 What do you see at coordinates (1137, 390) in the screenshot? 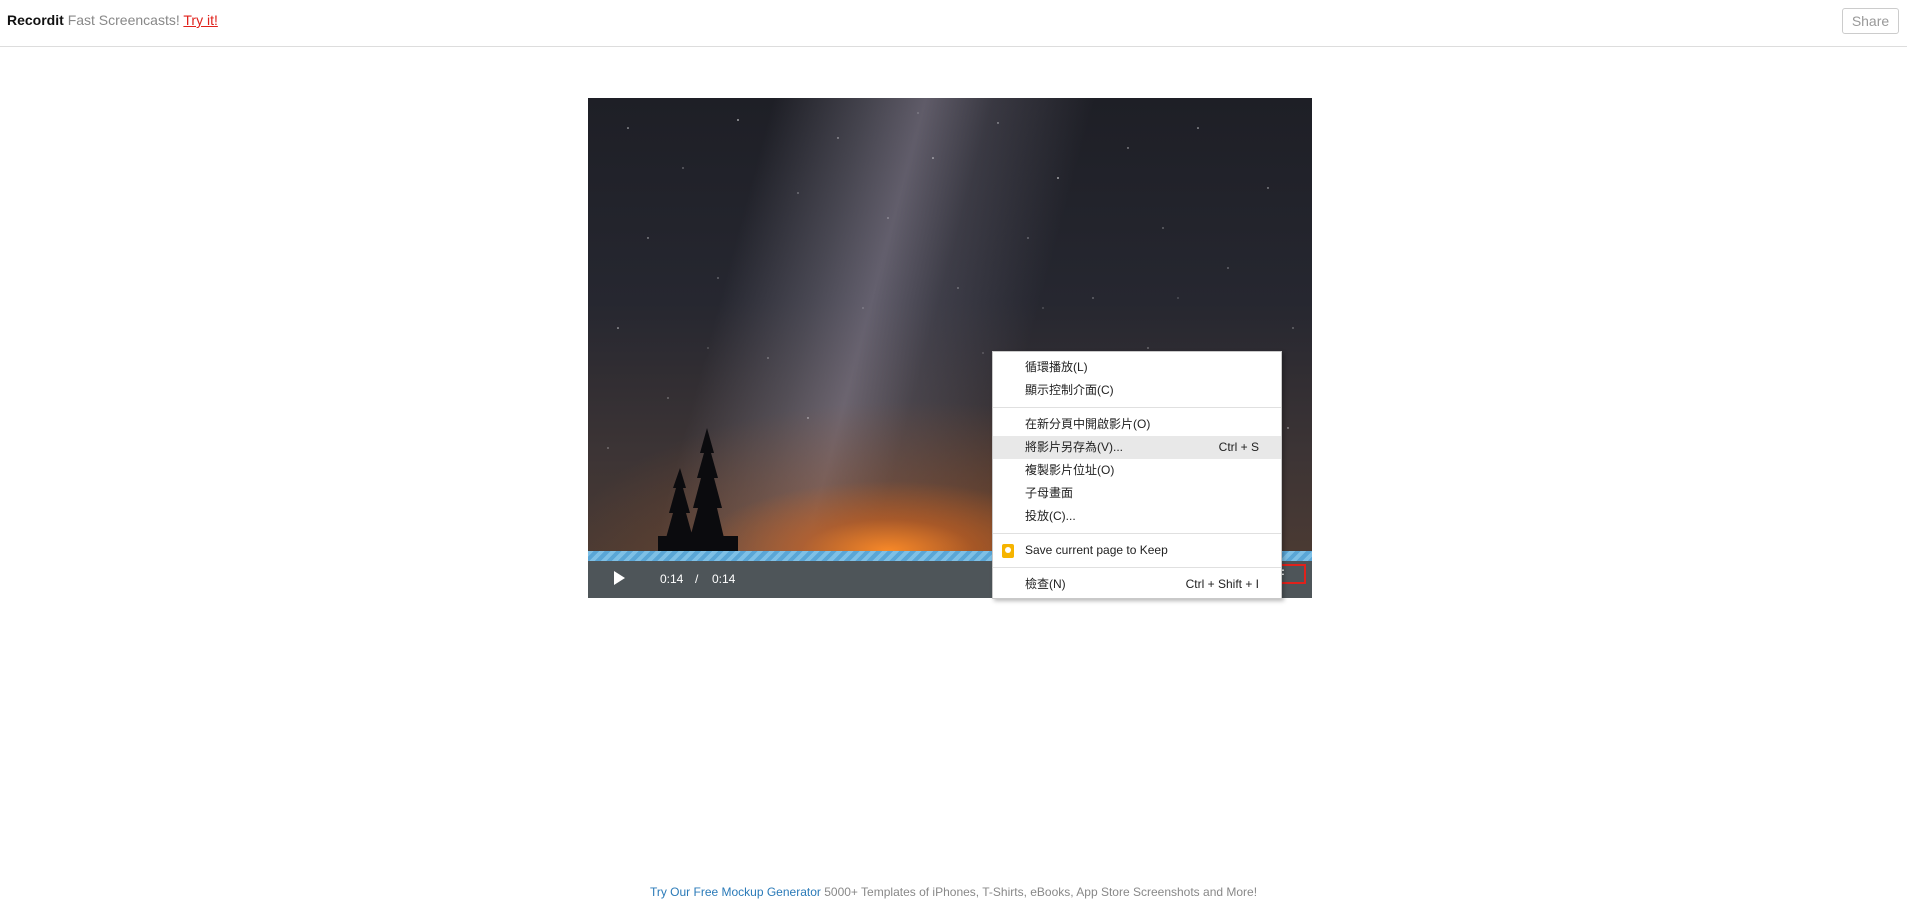
I see `menu-item-show-controls: 顯示控制介面(C)` at bounding box center [1137, 390].